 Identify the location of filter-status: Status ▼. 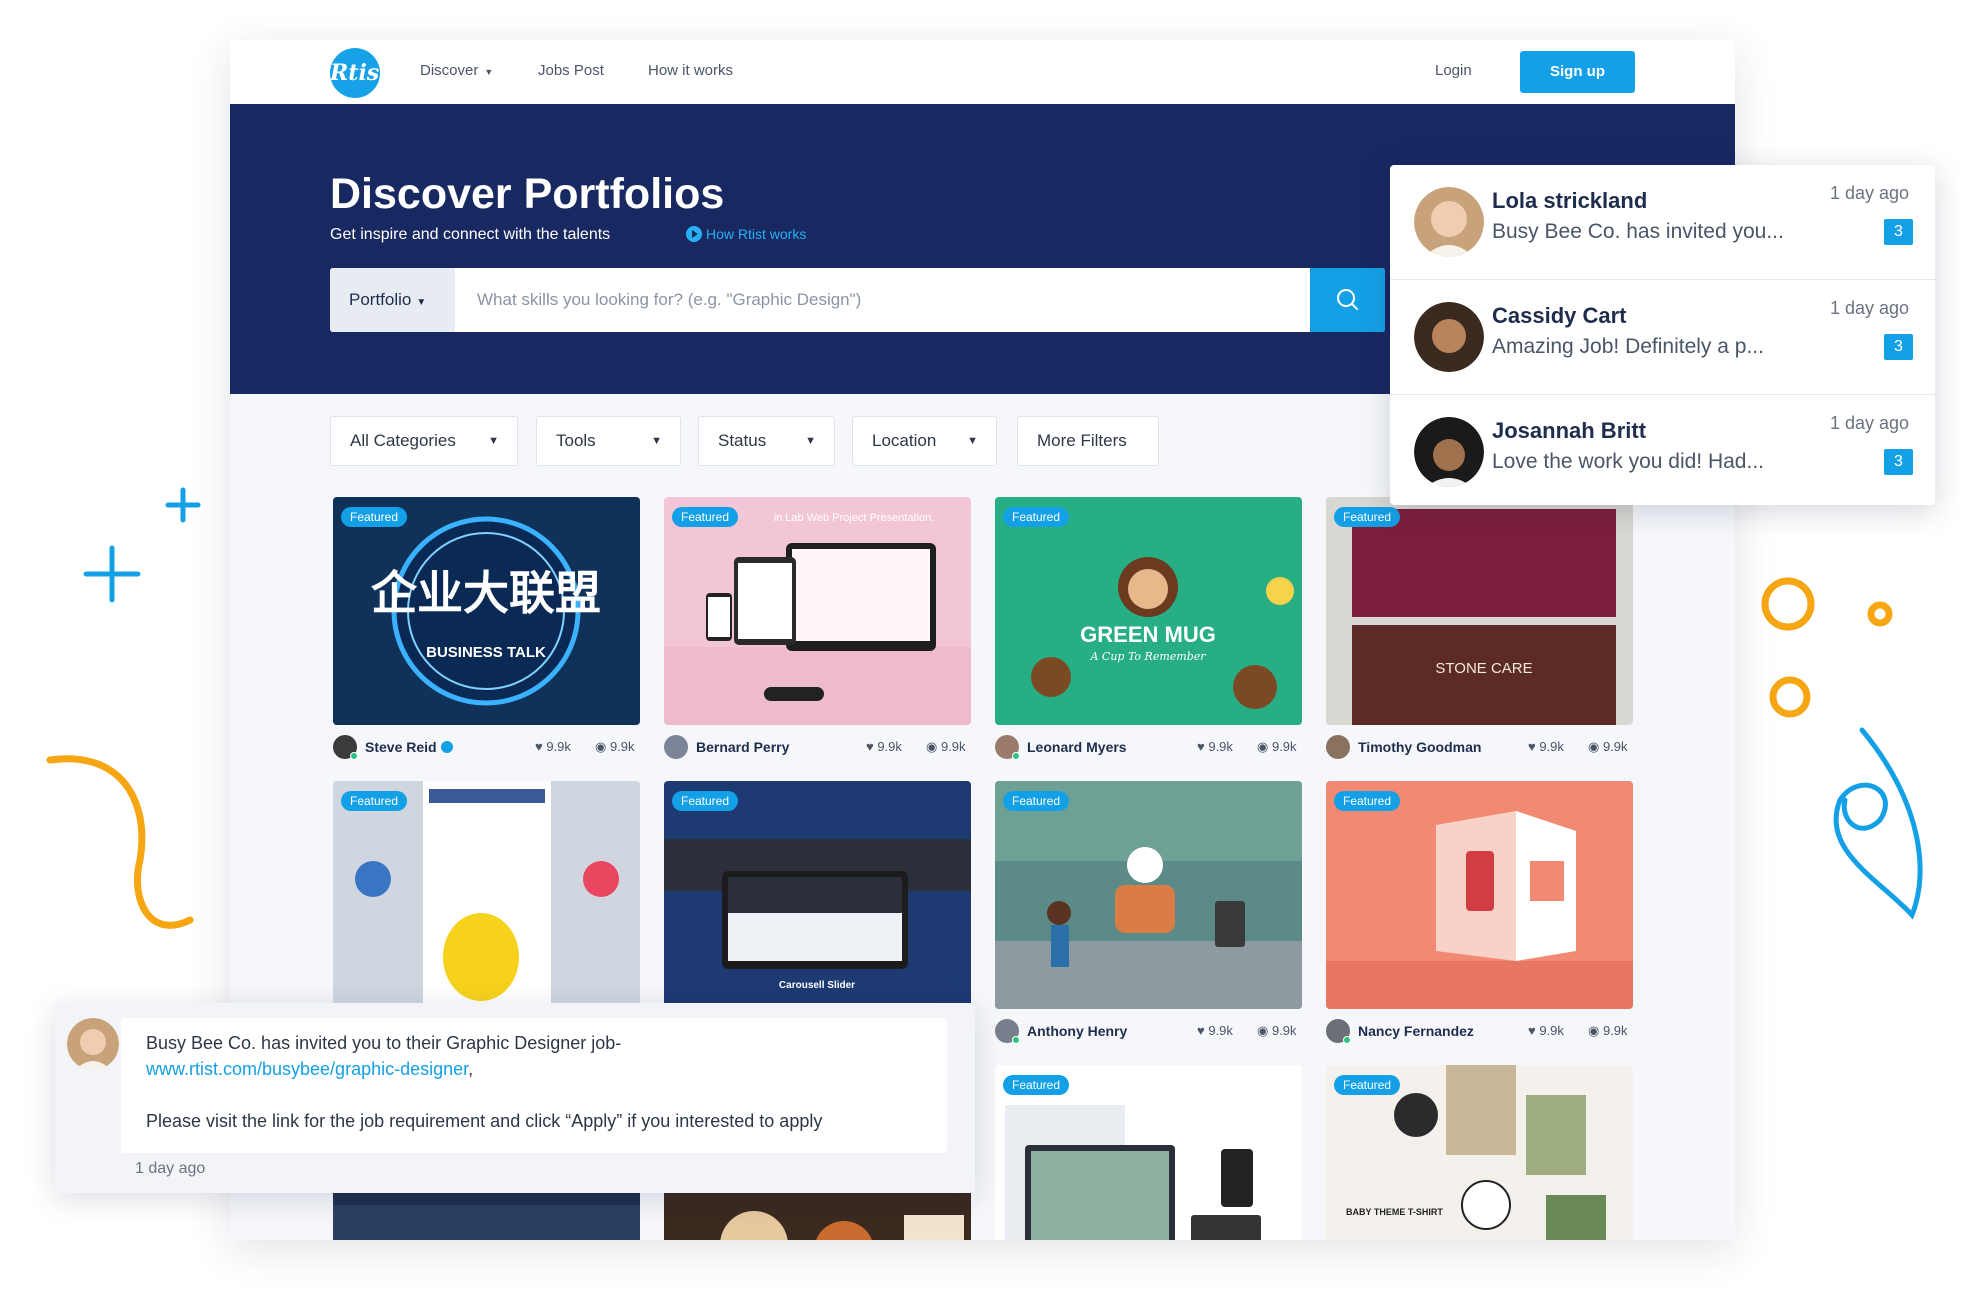
(766, 441).